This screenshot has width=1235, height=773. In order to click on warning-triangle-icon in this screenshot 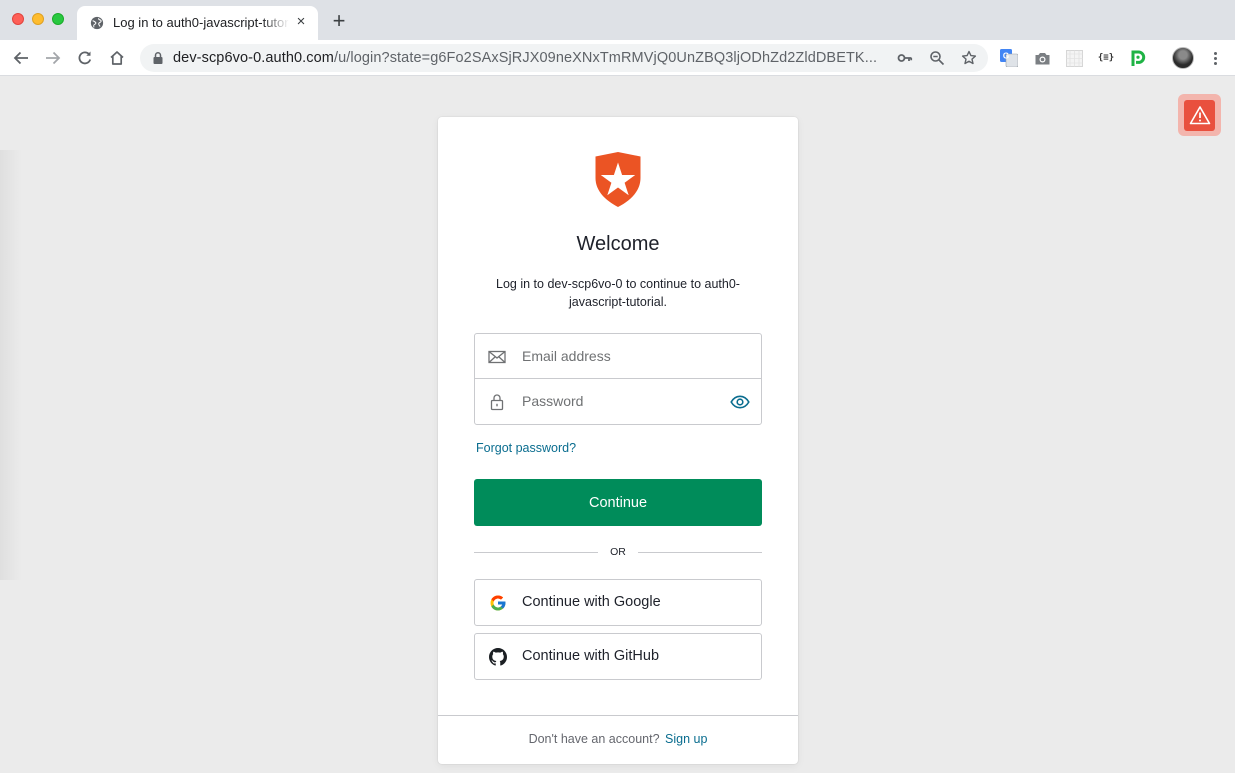, I will do `click(1199, 115)`.